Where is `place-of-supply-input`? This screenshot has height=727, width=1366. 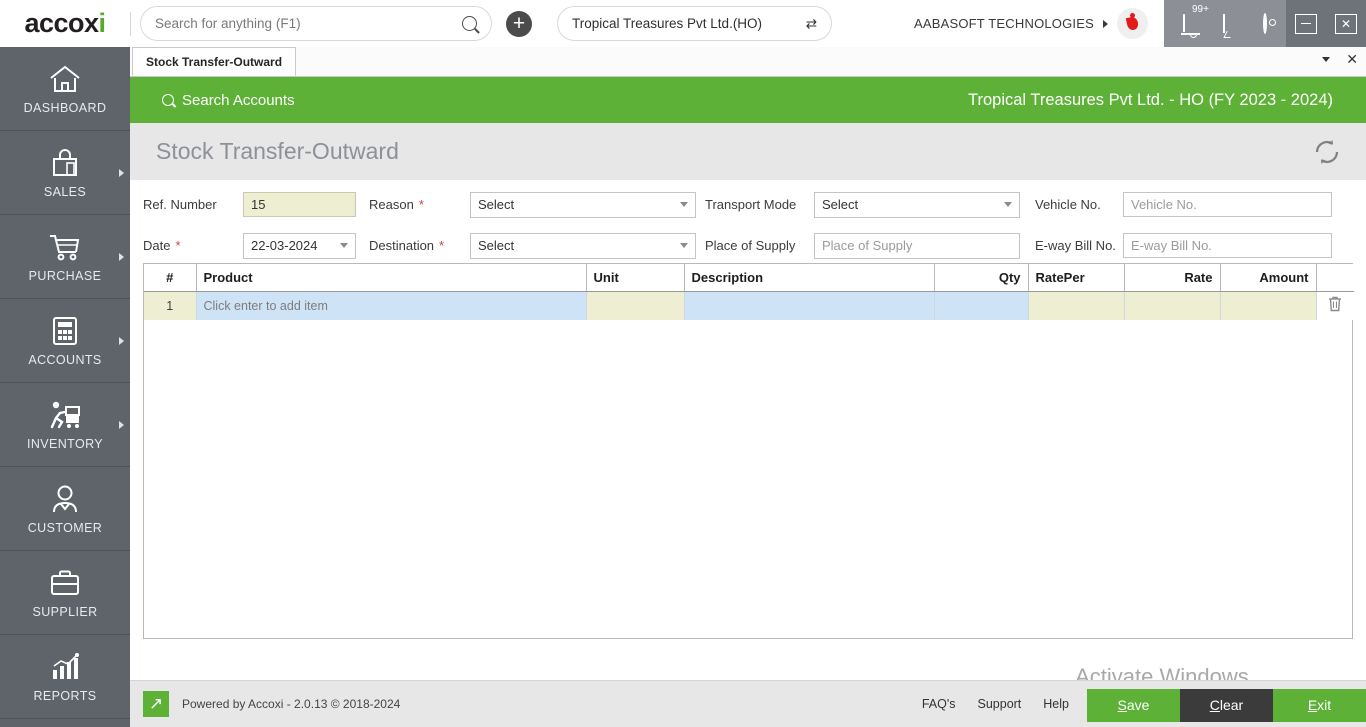
place-of-supply-input is located at coordinates (917, 245).